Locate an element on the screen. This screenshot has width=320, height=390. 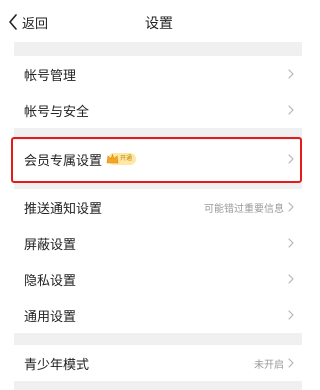
account-management-item: 帐号管理 is located at coordinates (158, 74).